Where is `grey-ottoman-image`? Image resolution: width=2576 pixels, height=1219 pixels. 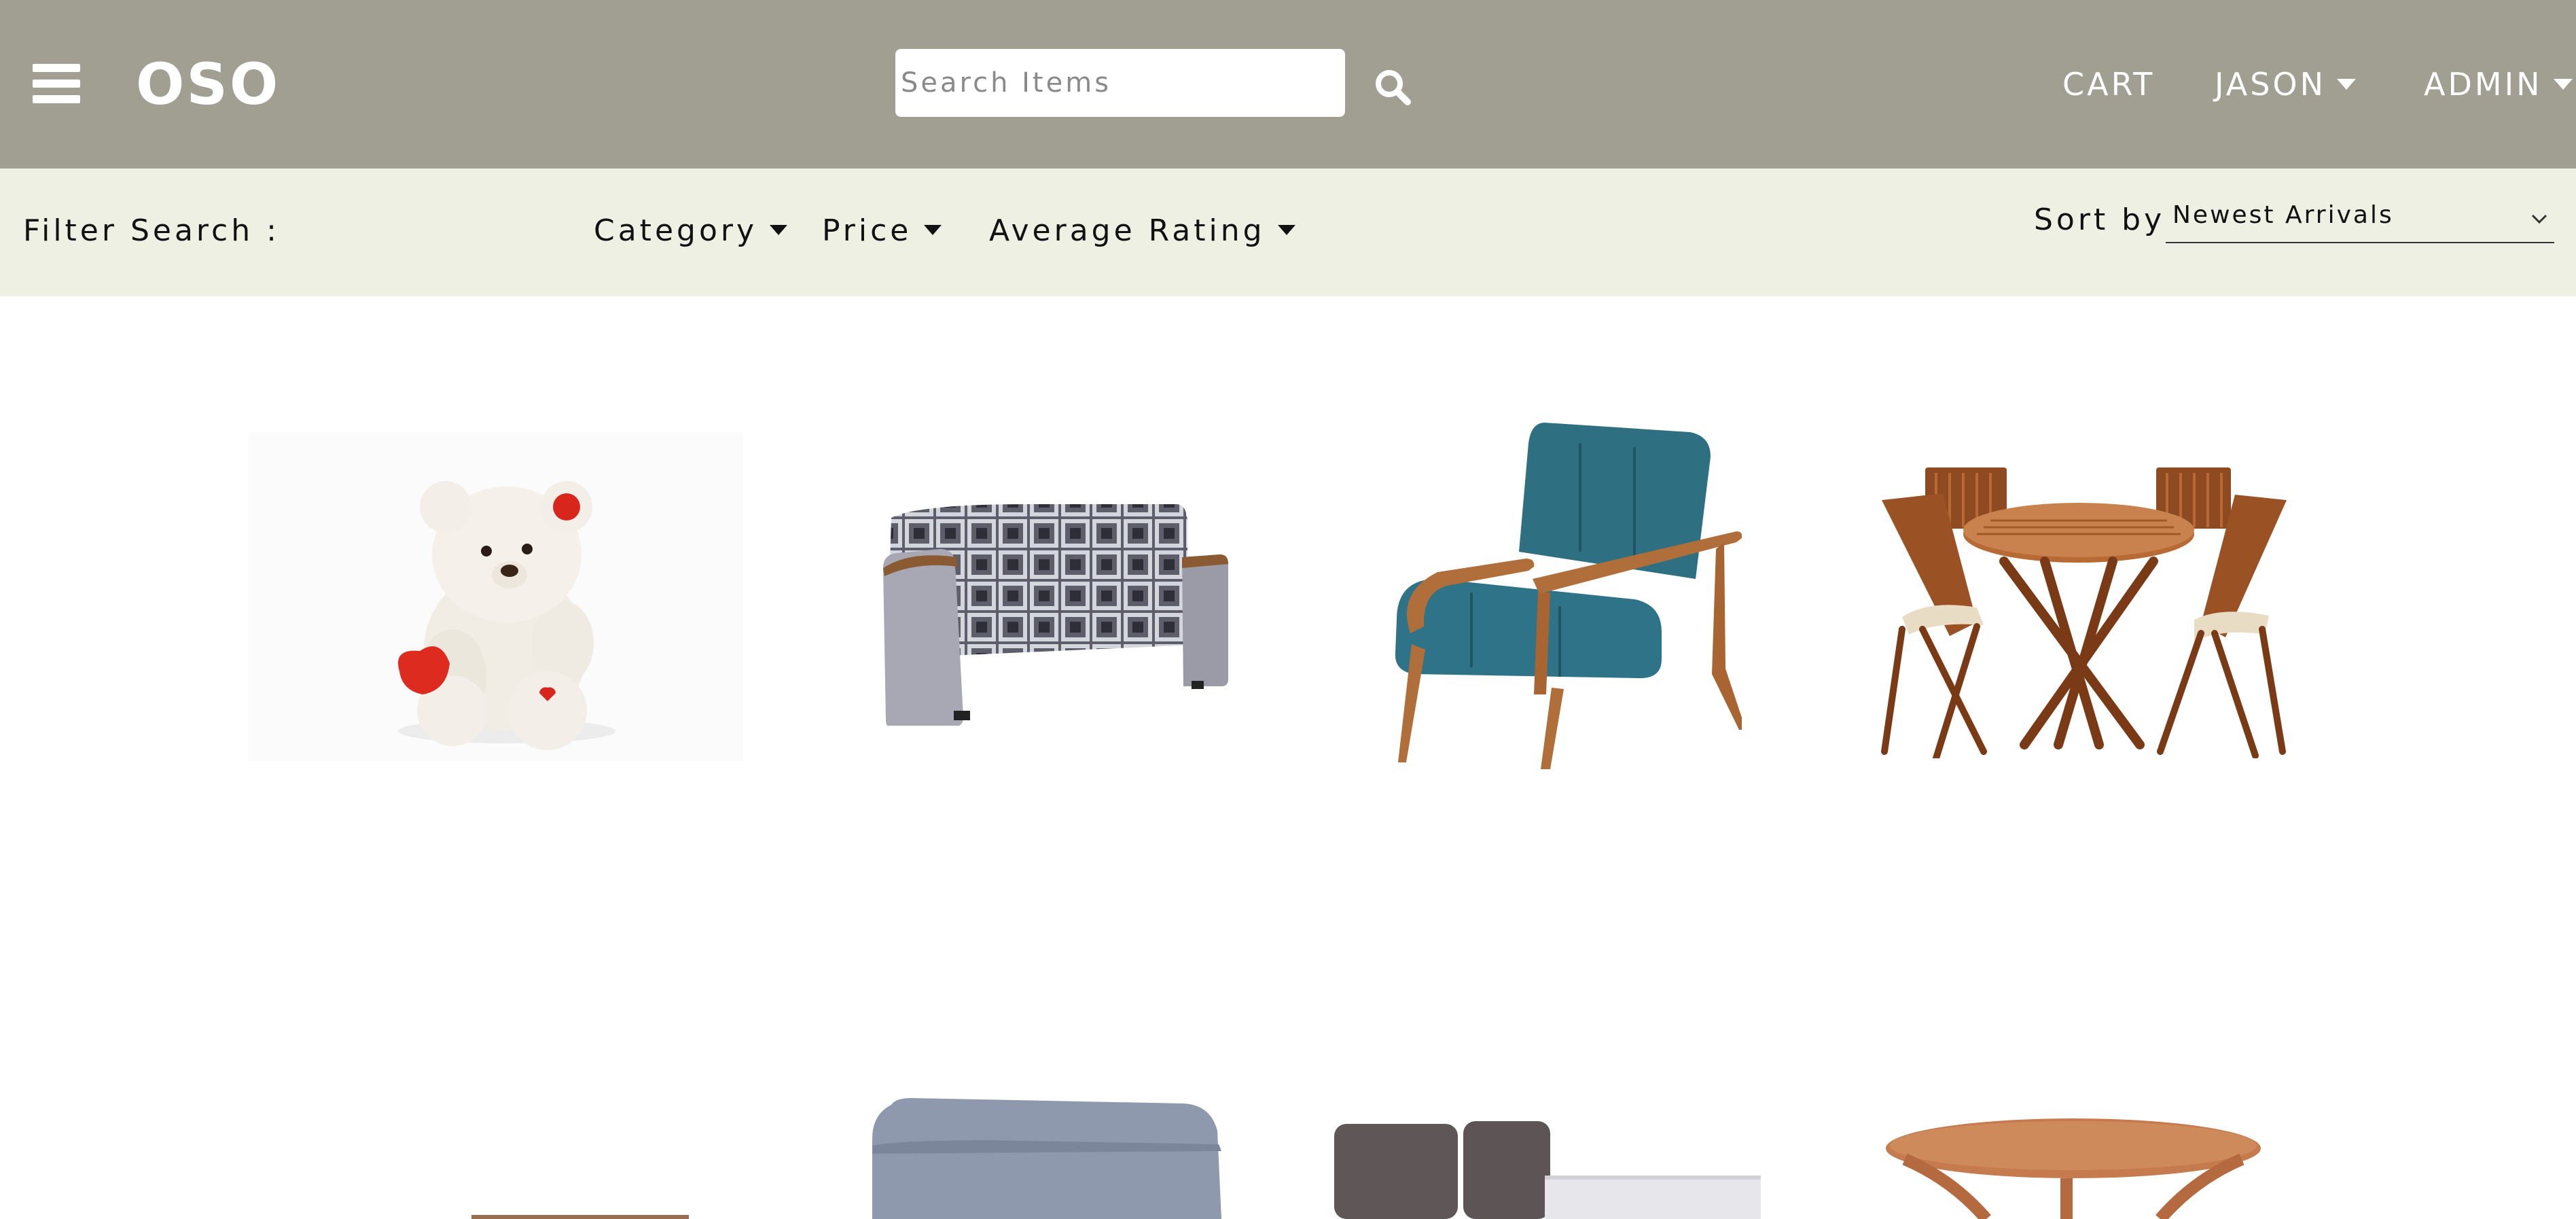 grey-ottoman-image is located at coordinates (1046, 1158).